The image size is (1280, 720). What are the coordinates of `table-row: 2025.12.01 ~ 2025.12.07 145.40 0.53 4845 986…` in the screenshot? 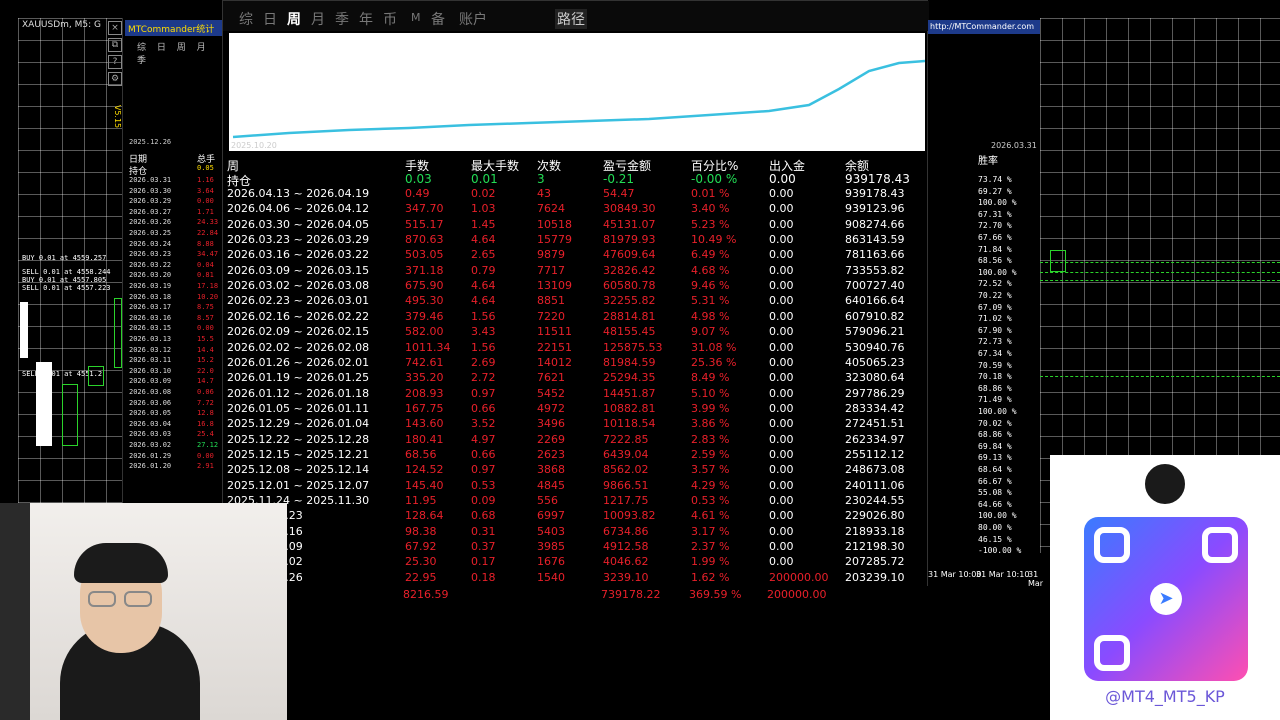 It's located at (577, 486).